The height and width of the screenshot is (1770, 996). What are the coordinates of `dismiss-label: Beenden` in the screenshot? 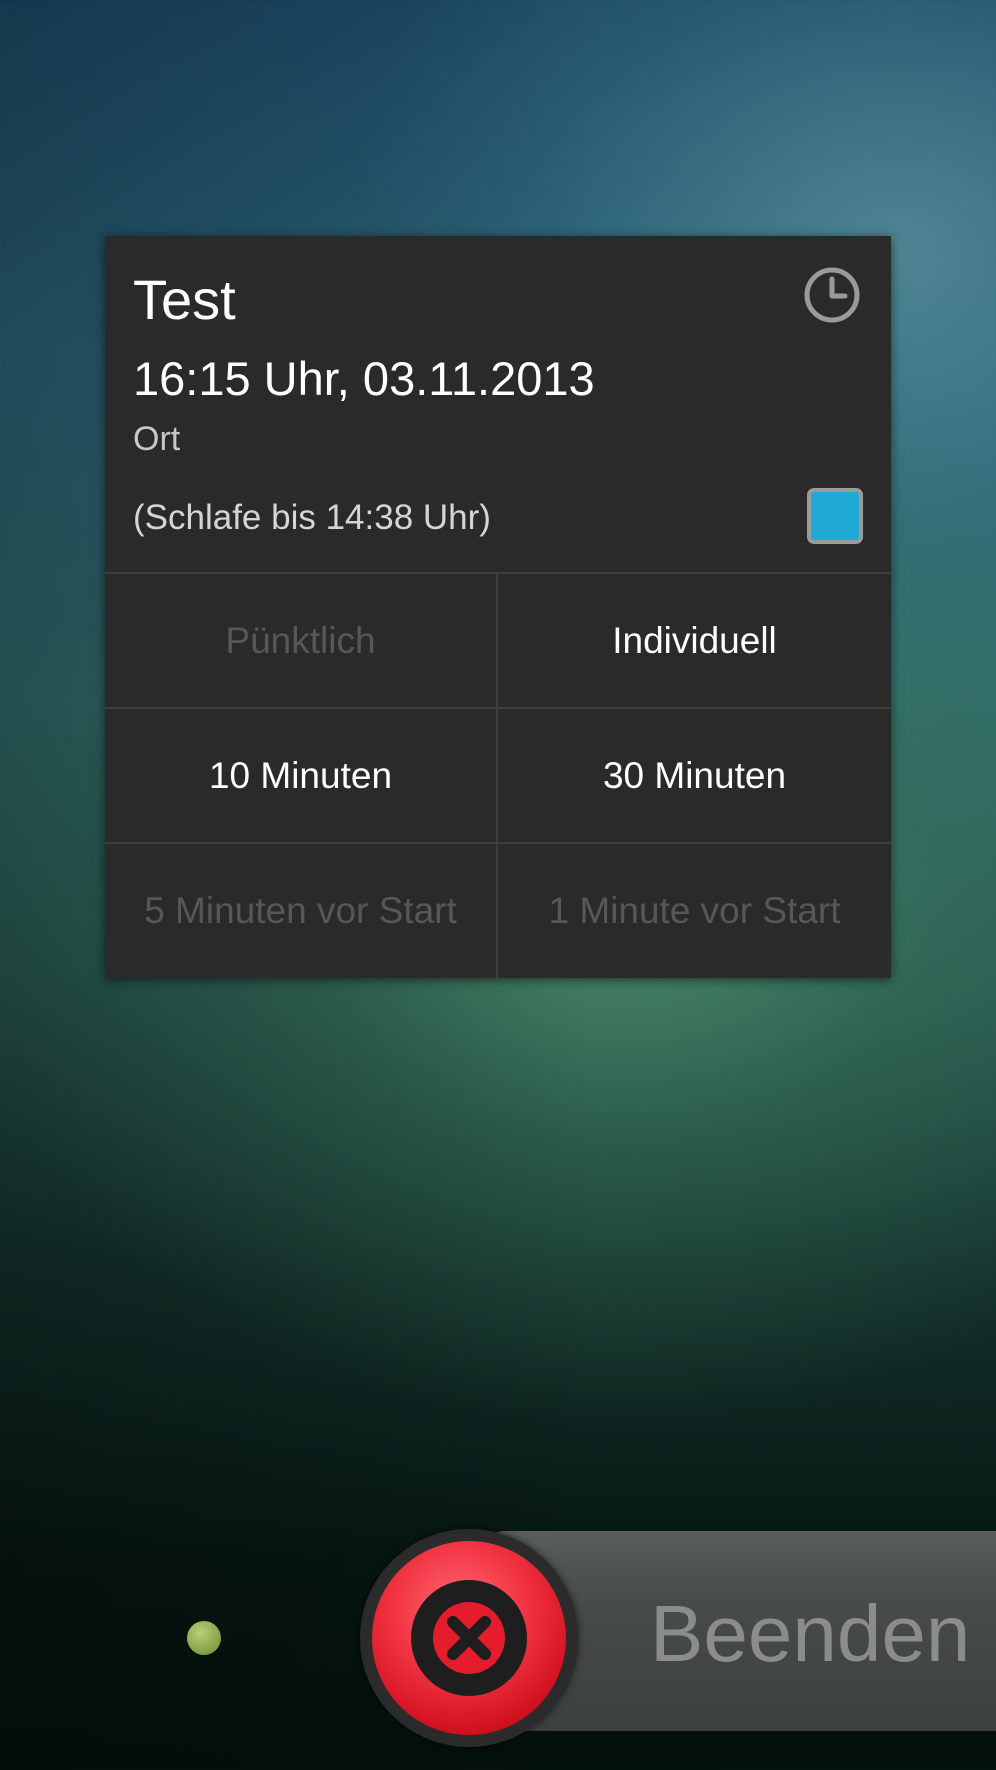 It's located at (810, 1633).